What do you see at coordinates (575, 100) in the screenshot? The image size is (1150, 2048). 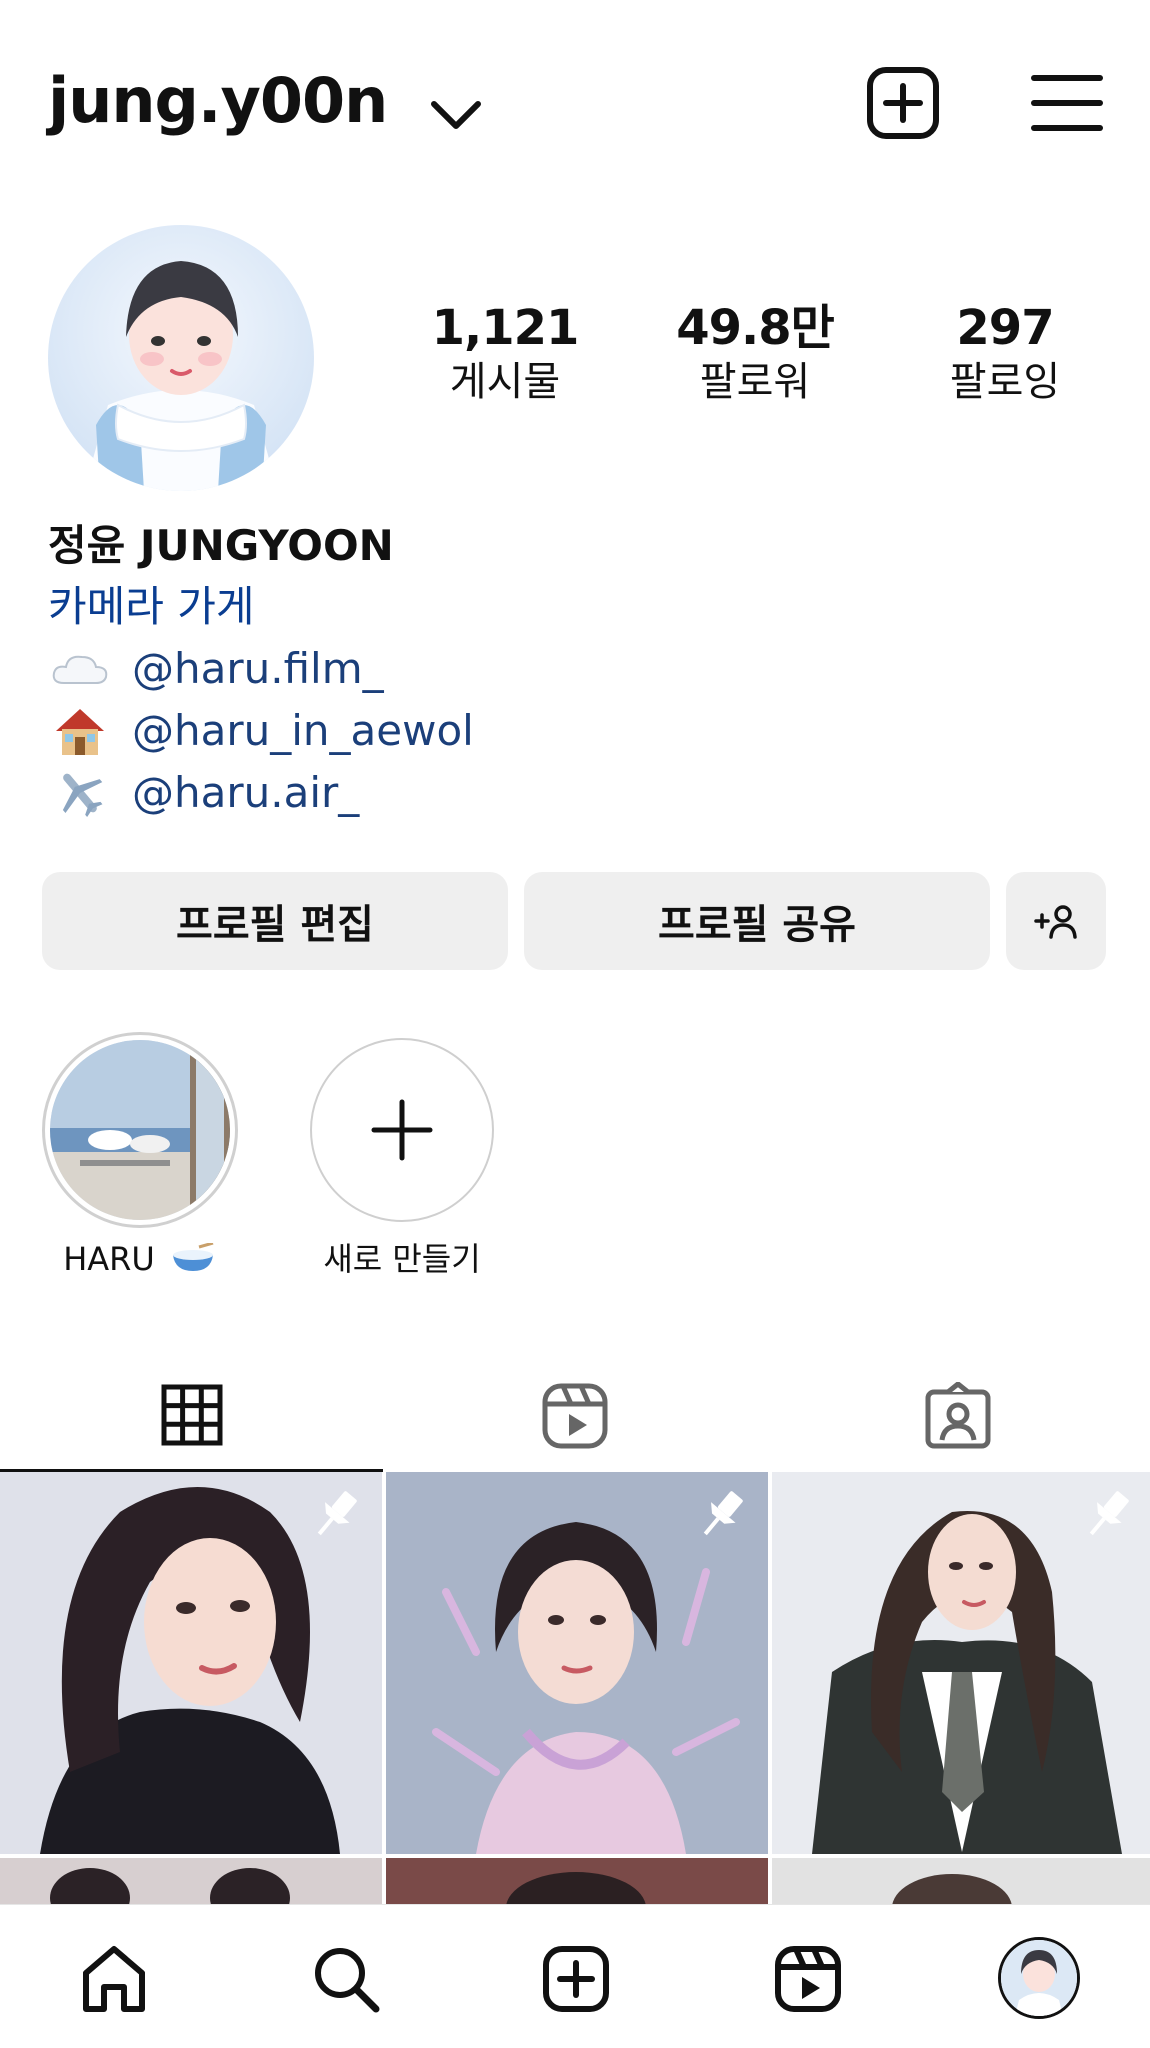 I see `profile-header: jung.y00n` at bounding box center [575, 100].